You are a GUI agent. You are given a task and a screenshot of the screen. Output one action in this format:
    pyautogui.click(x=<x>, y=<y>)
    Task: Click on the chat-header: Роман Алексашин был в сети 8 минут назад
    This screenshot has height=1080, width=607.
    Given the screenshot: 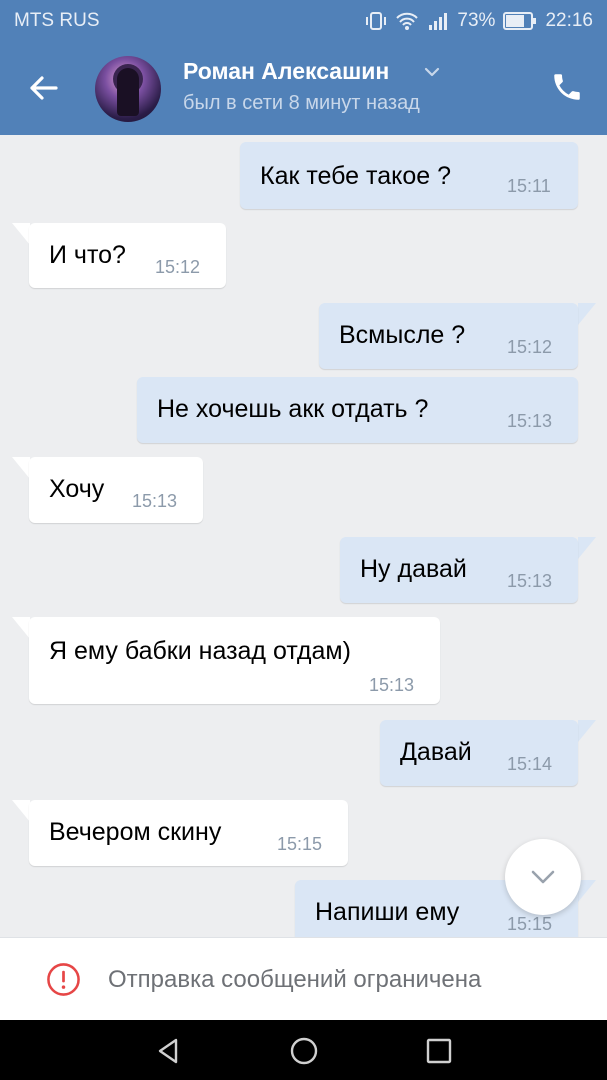 What is the action you would take?
    pyautogui.click(x=303, y=88)
    